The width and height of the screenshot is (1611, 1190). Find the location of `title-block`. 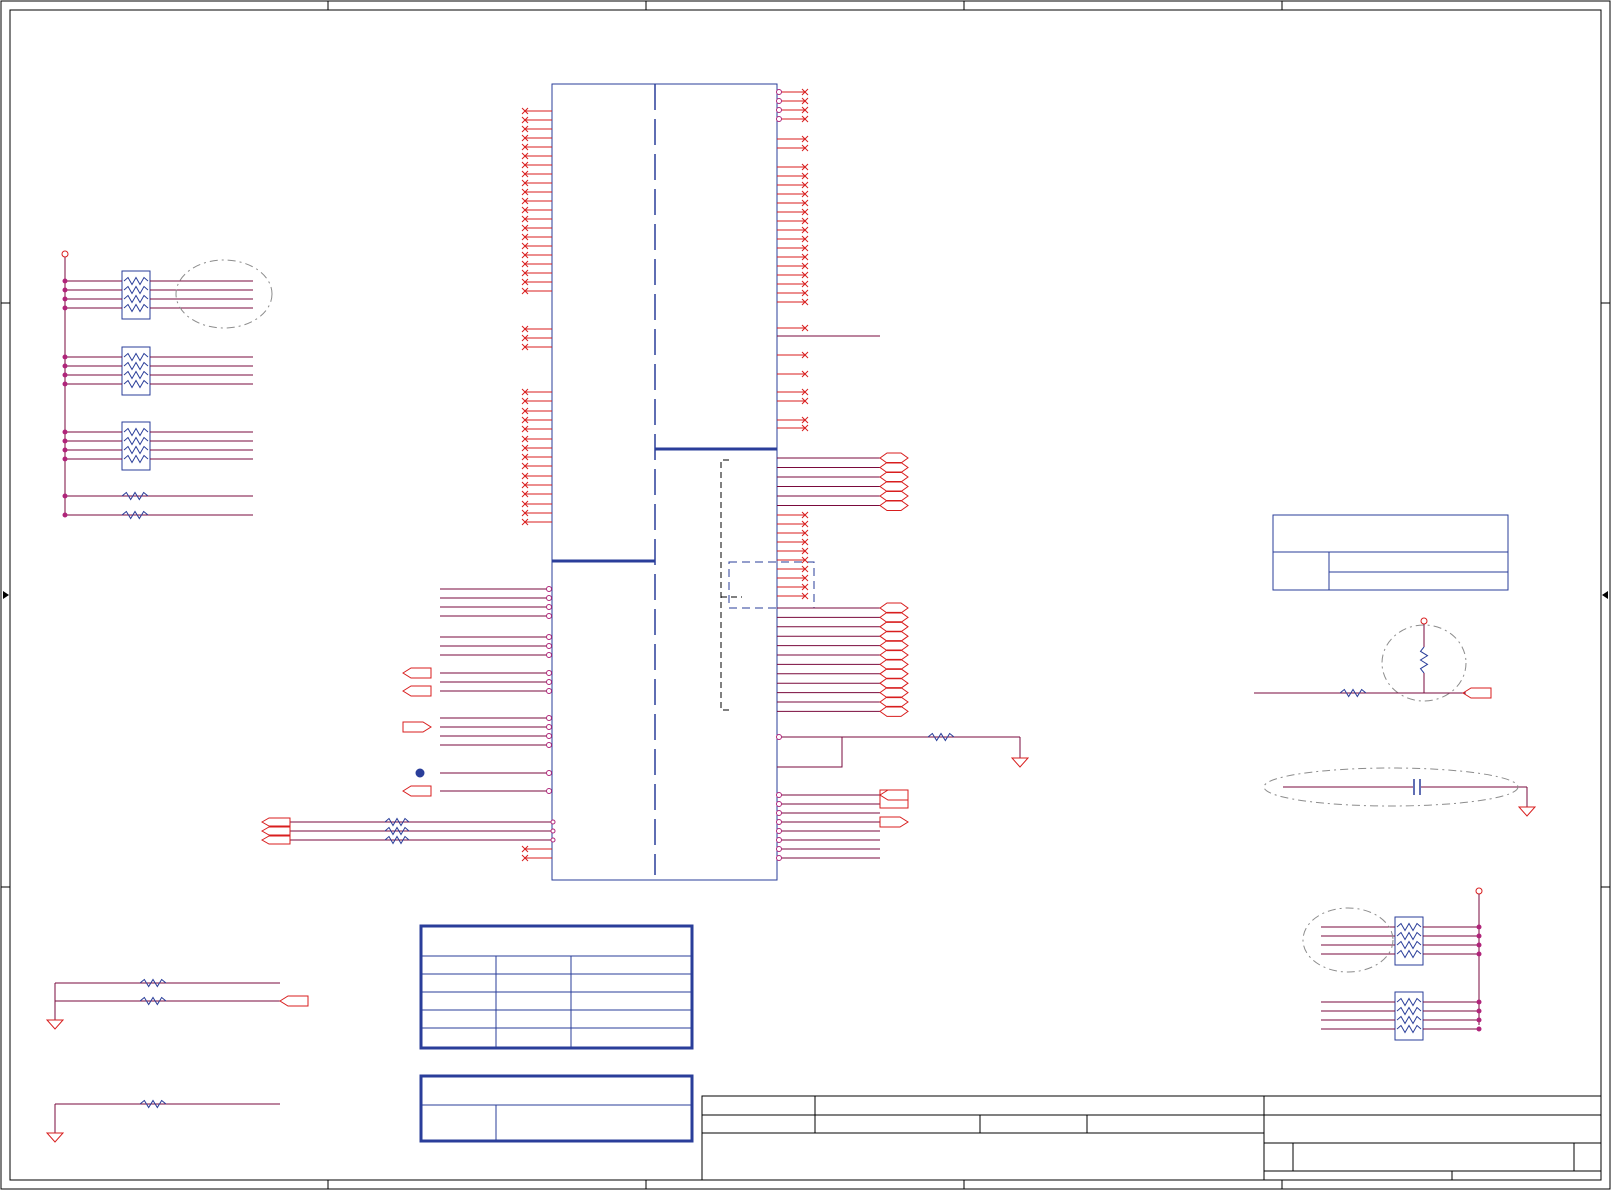

title-block is located at coordinates (1151, 1138).